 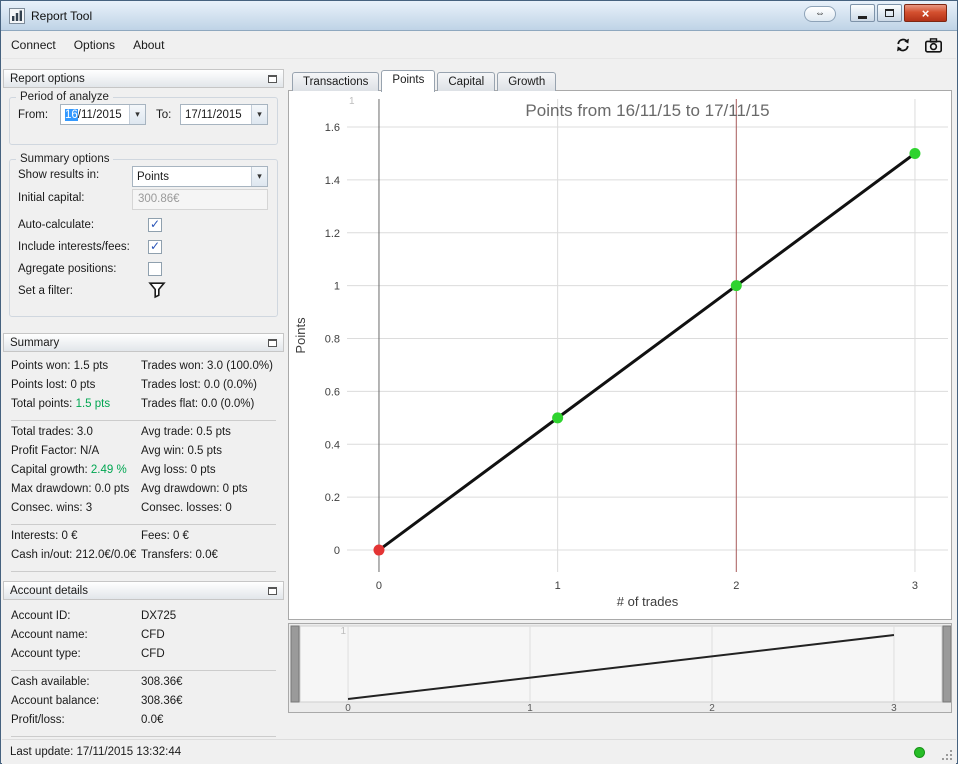 I want to click on summary-row: Max drawdown: 0.0 pts Avg drawdown: 0 pts, so click(x=143, y=490).